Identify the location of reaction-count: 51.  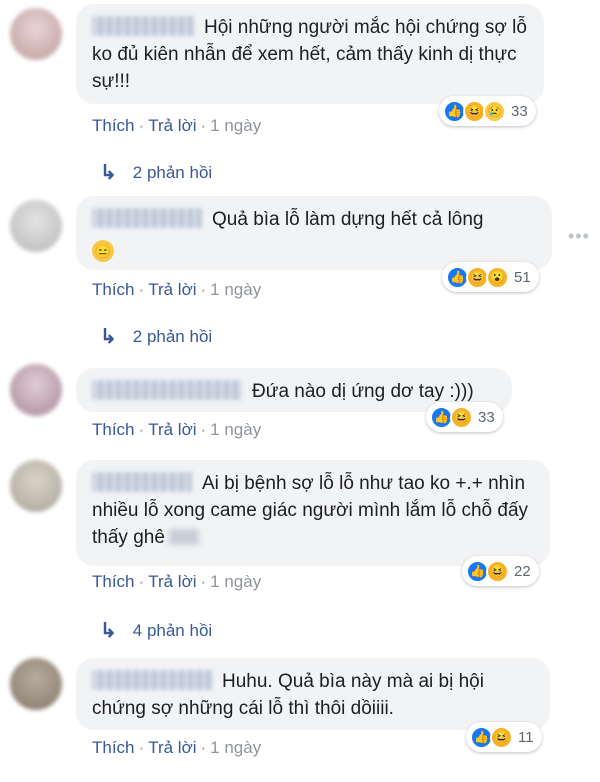
(522, 277).